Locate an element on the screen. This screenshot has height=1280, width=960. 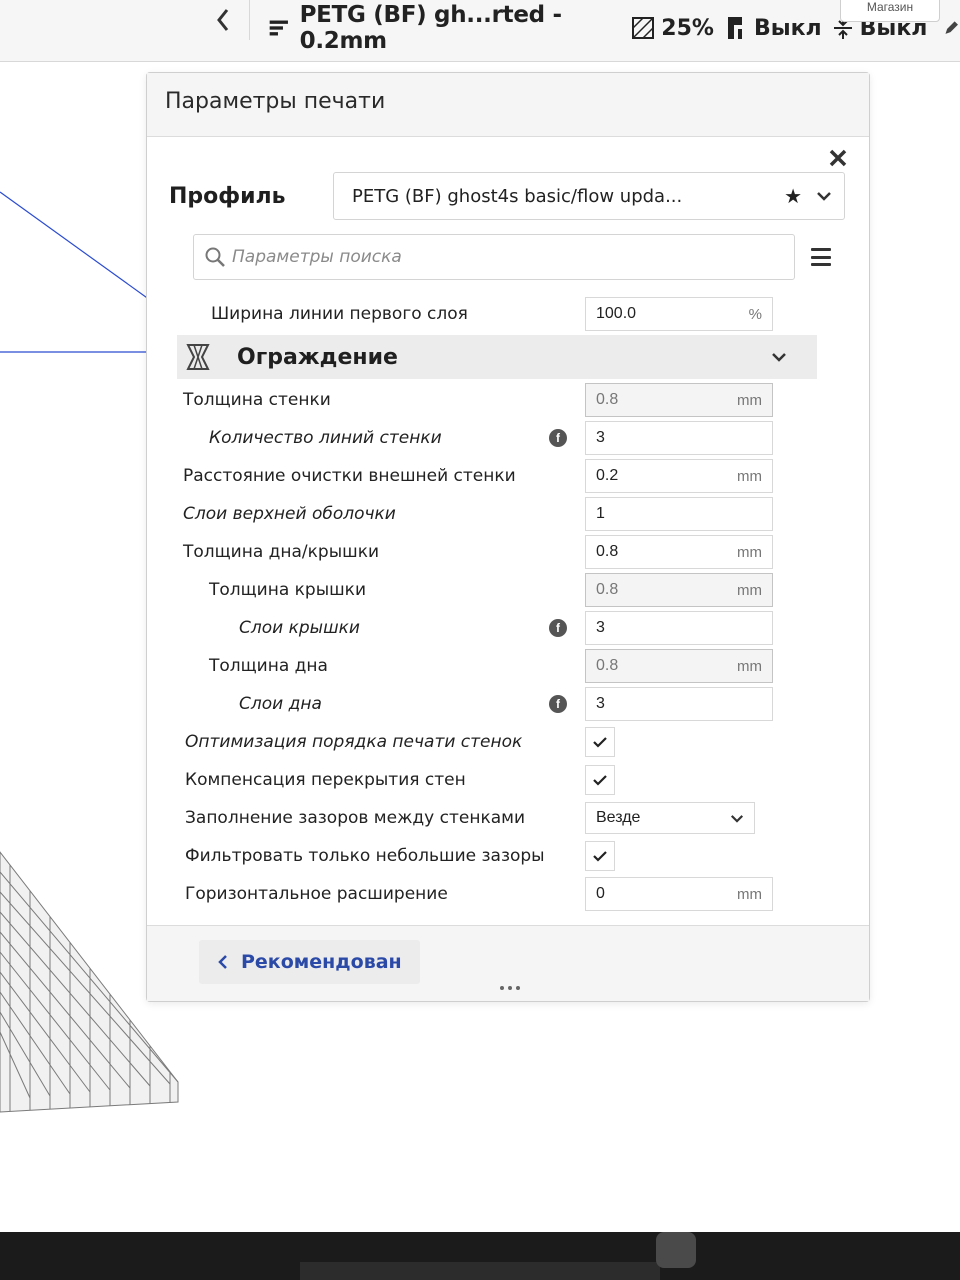
setting-fill-gaps: Заполнение зазоров между стенками Везде is located at coordinates (497, 818).